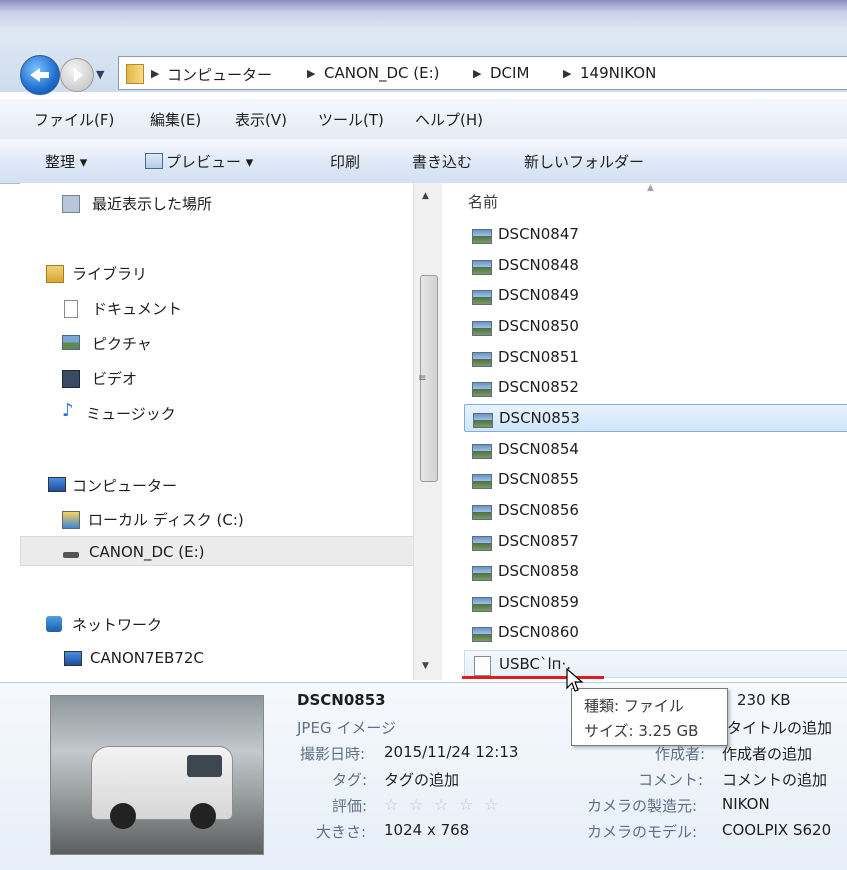 This screenshot has height=870, width=847. What do you see at coordinates (767, 753) in the screenshot?
I see `author-value: 作成者の追加` at bounding box center [767, 753].